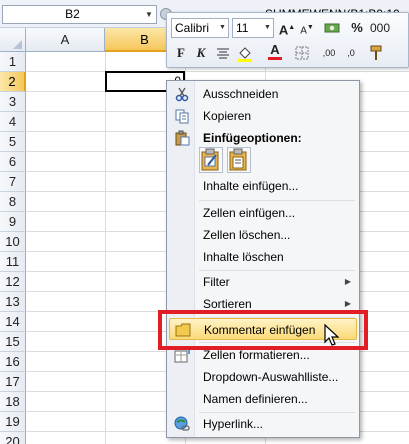 This screenshot has width=409, height=444. Describe the element at coordinates (351, 53) in the screenshot. I see `decrease-decimal-icon: ,0` at that location.